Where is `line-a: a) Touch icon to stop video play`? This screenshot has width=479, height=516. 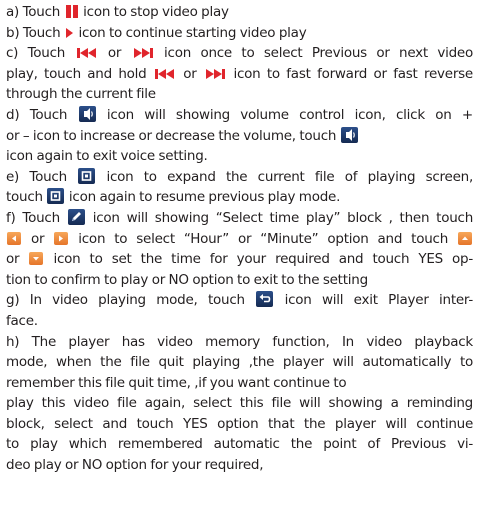
line-a: a) Touch icon to stop video play is located at coordinates (239, 12).